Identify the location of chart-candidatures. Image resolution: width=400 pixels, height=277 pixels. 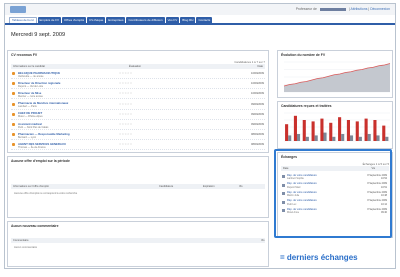
(337, 127).